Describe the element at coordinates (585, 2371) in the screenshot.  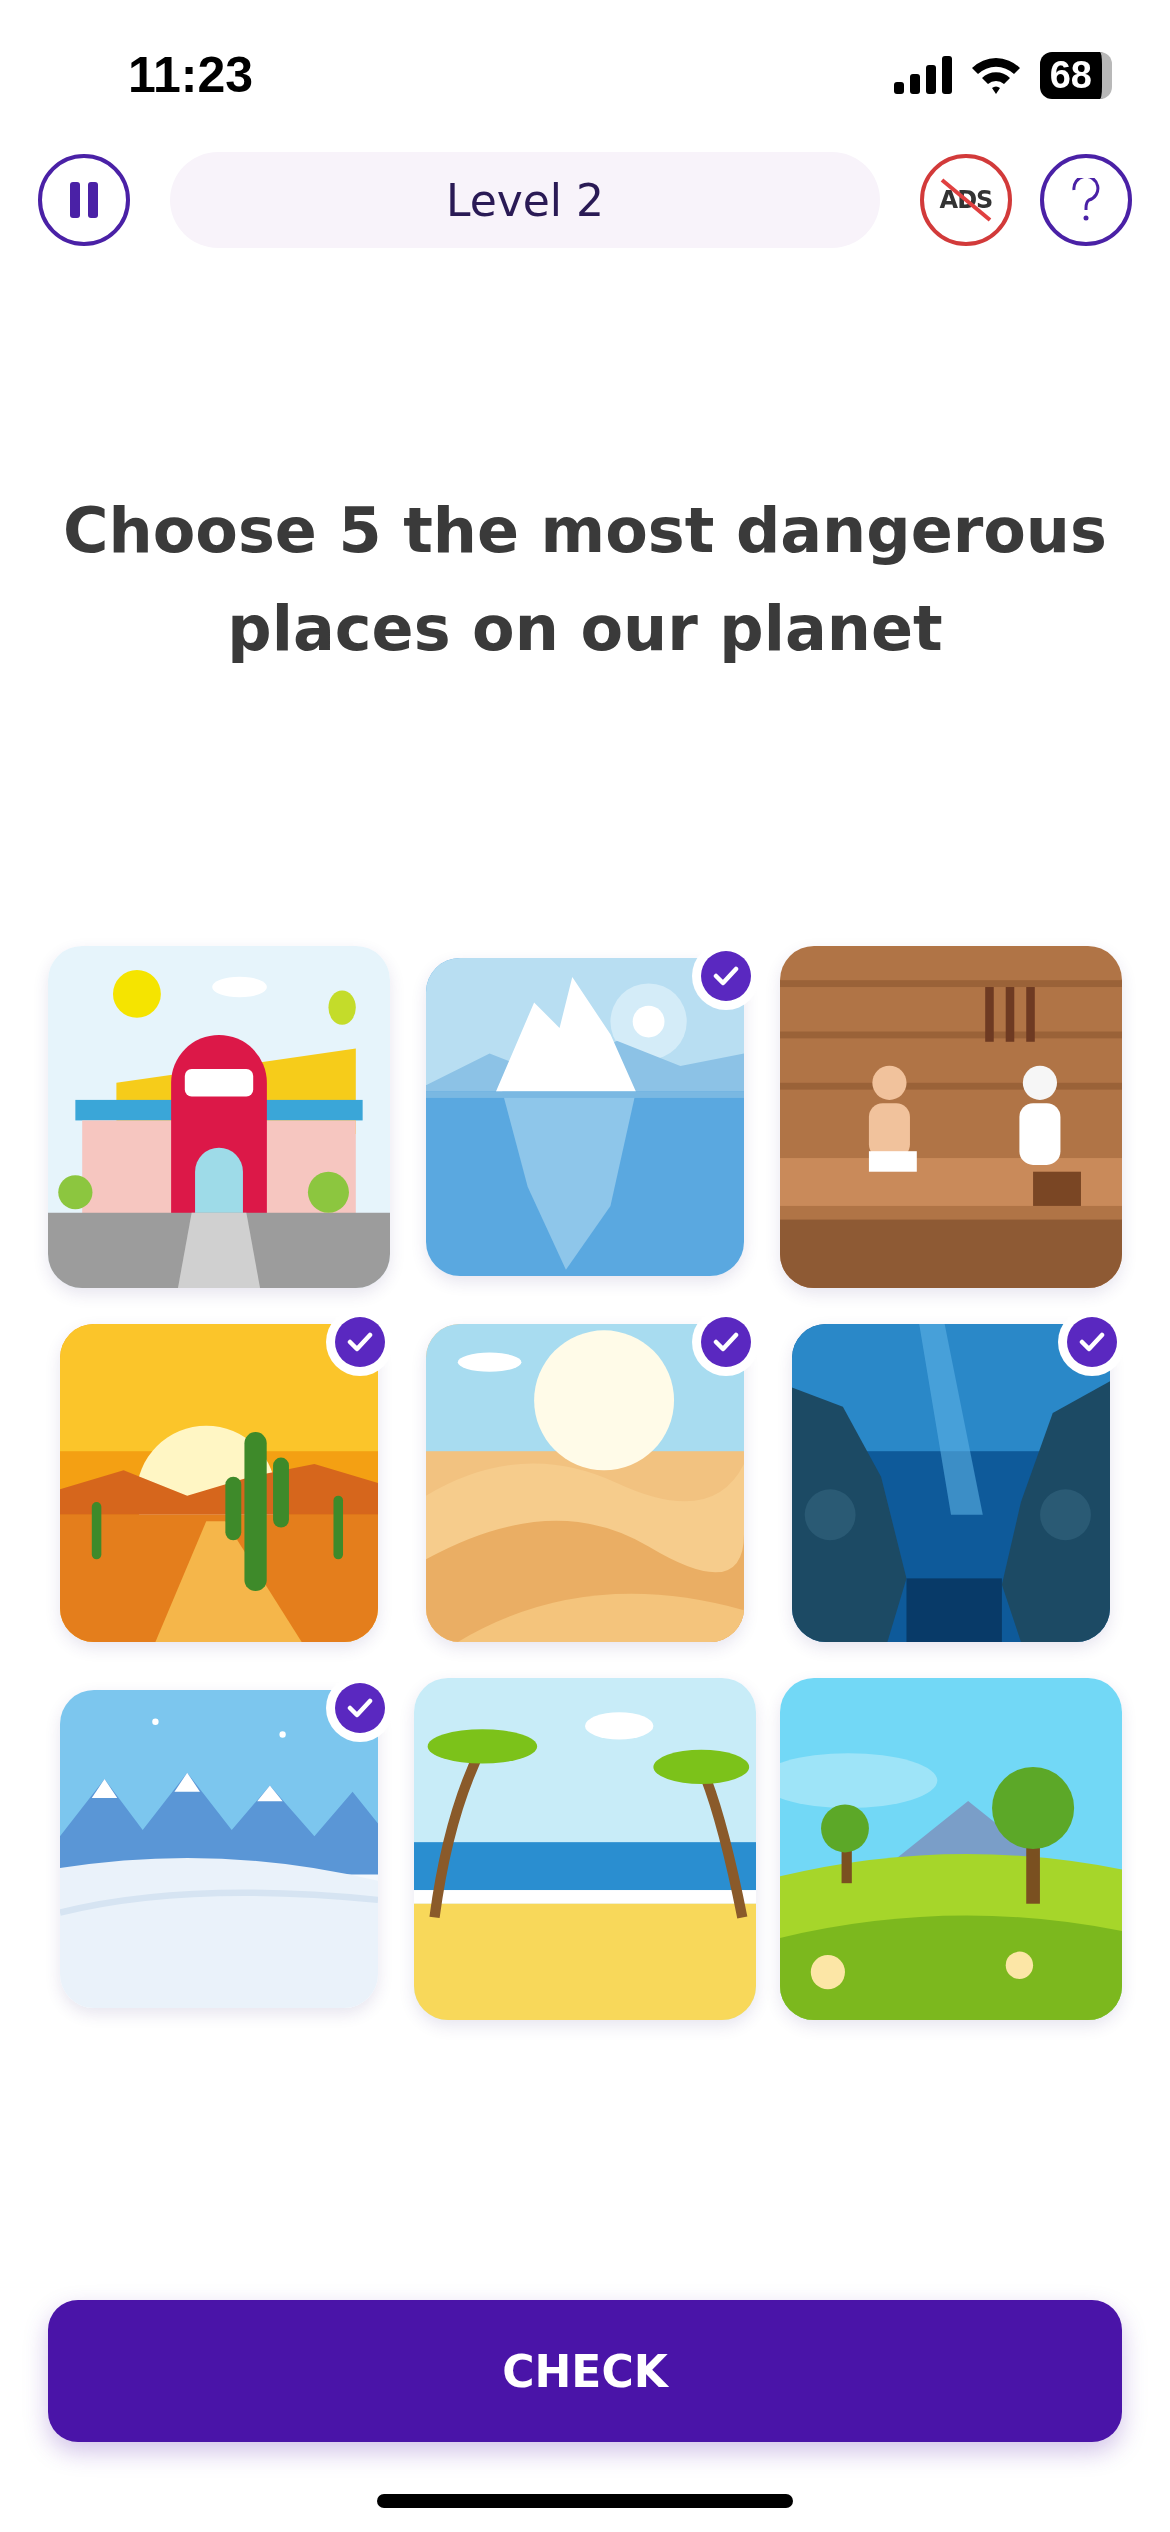
I see `check-button: CHECK` at that location.